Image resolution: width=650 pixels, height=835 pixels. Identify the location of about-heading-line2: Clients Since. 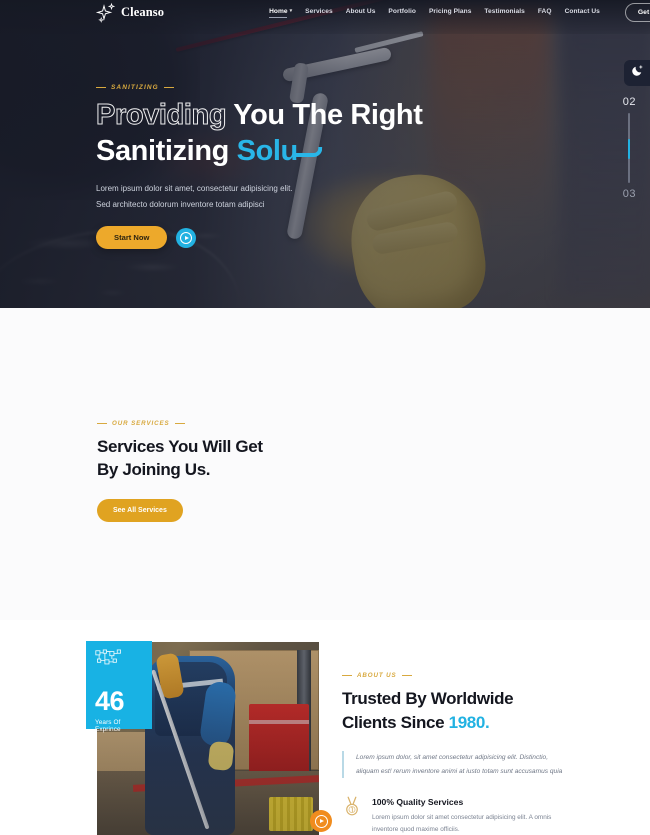
(393, 723).